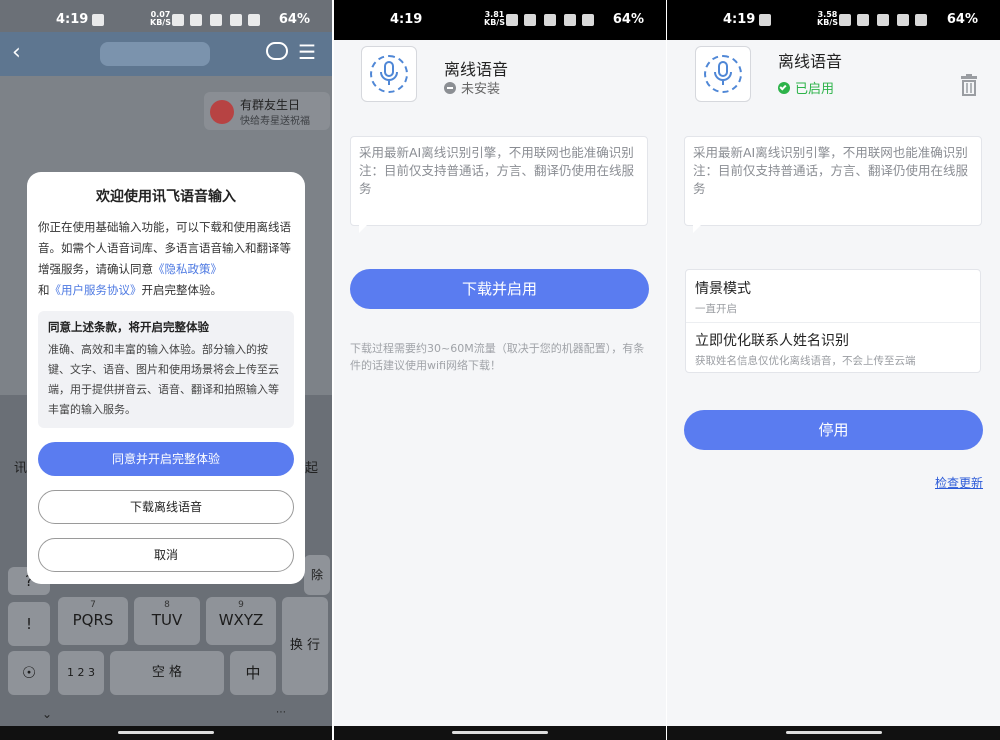 This screenshot has height=740, width=1000. What do you see at coordinates (166, 555) in the screenshot?
I see `cancel-button: 取消` at bounding box center [166, 555].